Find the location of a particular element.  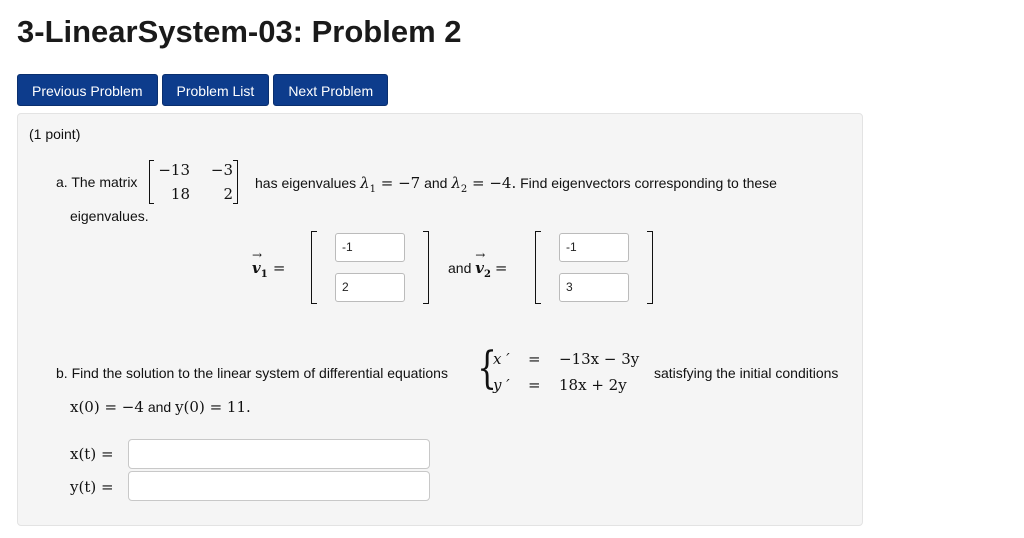

v2-right-bracket is located at coordinates (650, 267).